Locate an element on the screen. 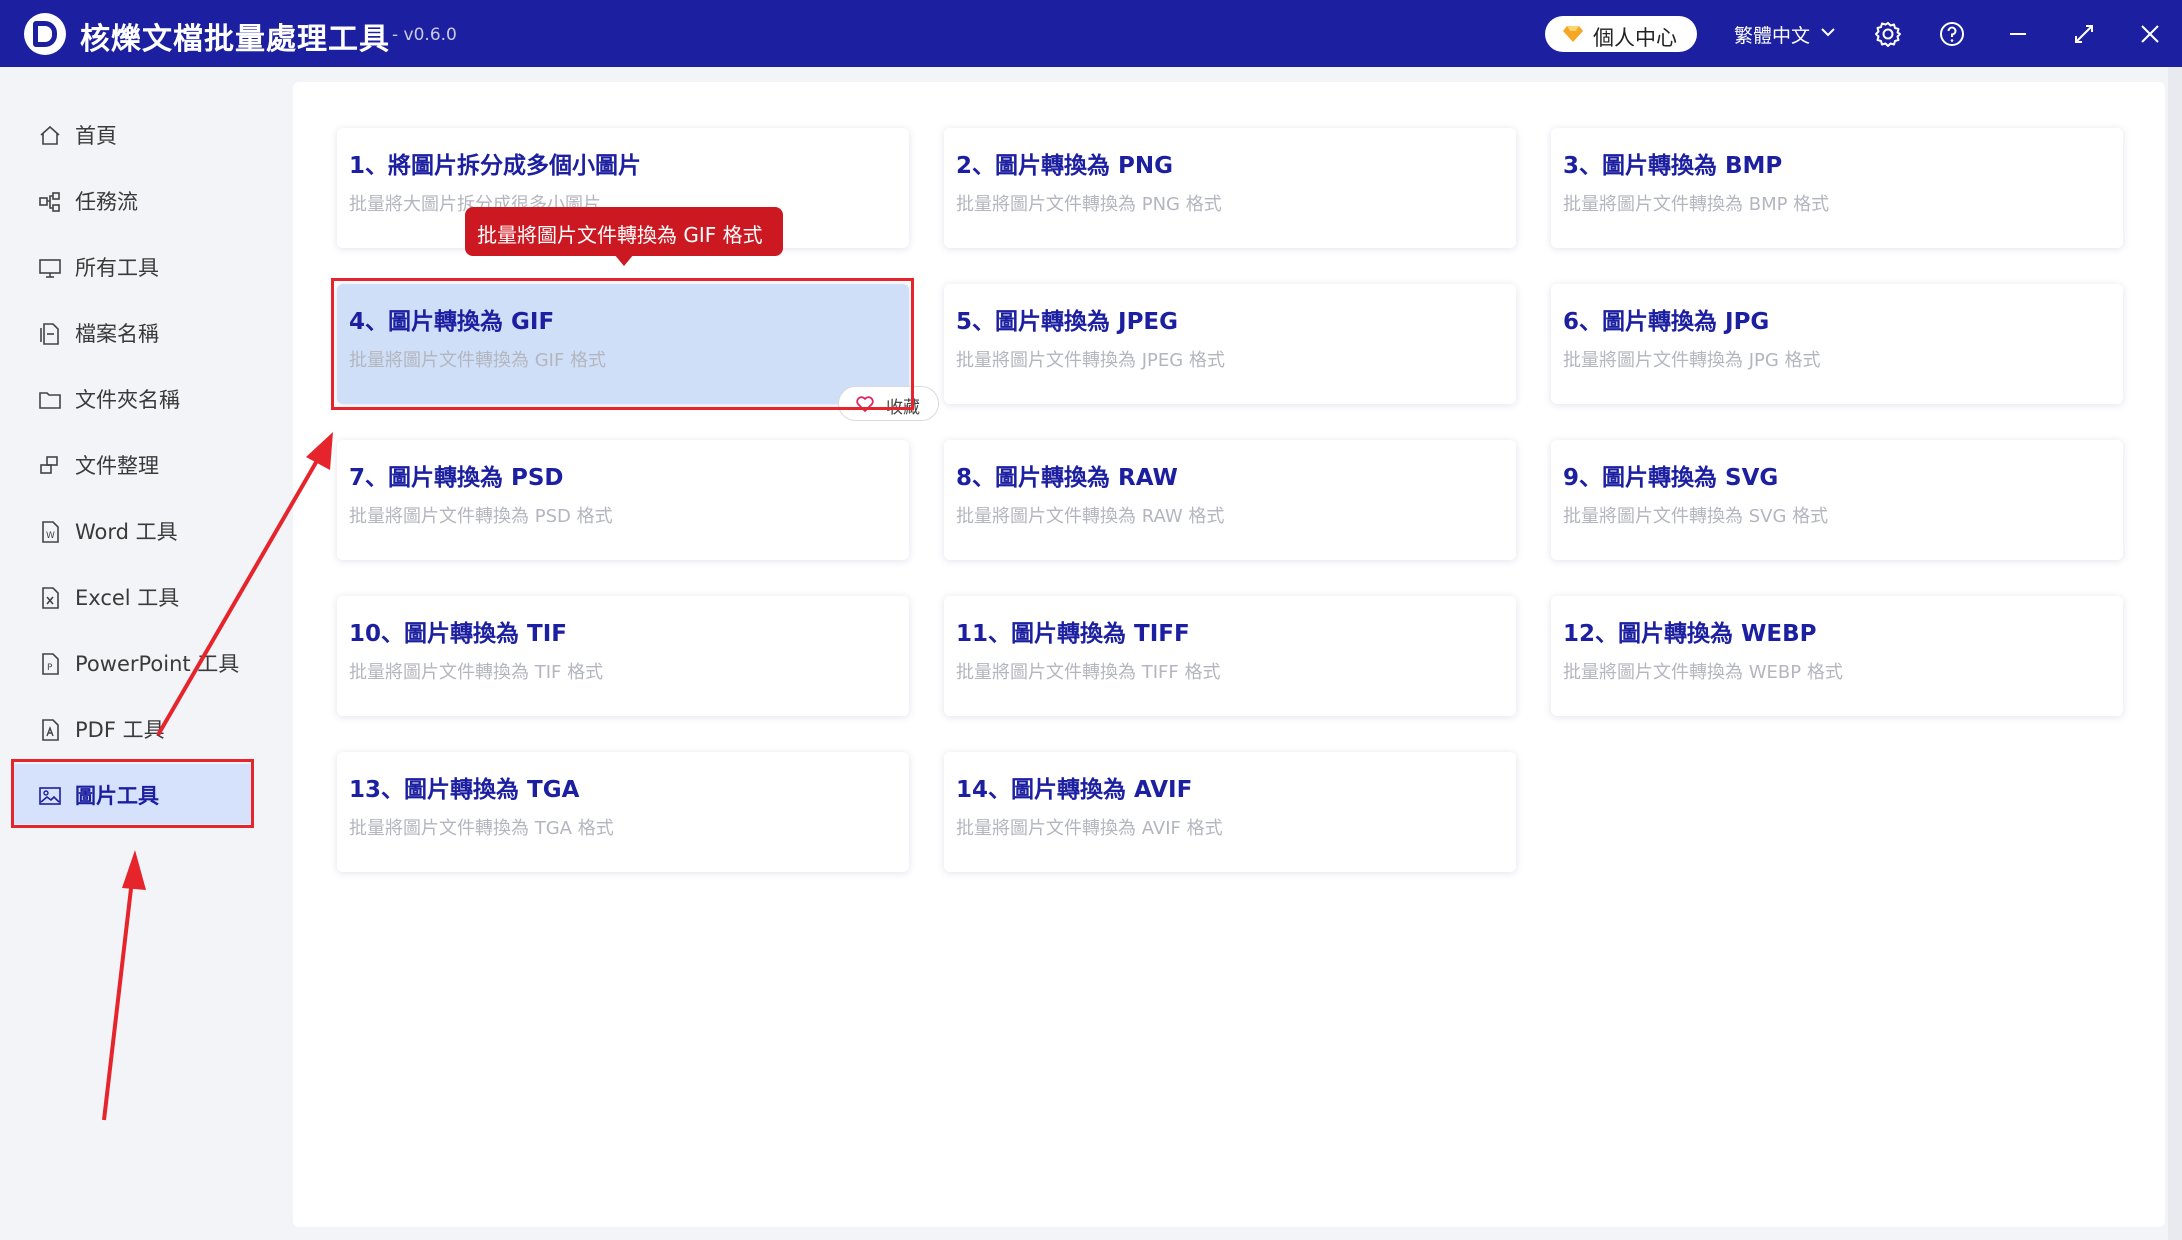 This screenshot has width=2182, height=1240. tool-card-title: 7、圖片轉換為 PSD is located at coordinates (456, 478).